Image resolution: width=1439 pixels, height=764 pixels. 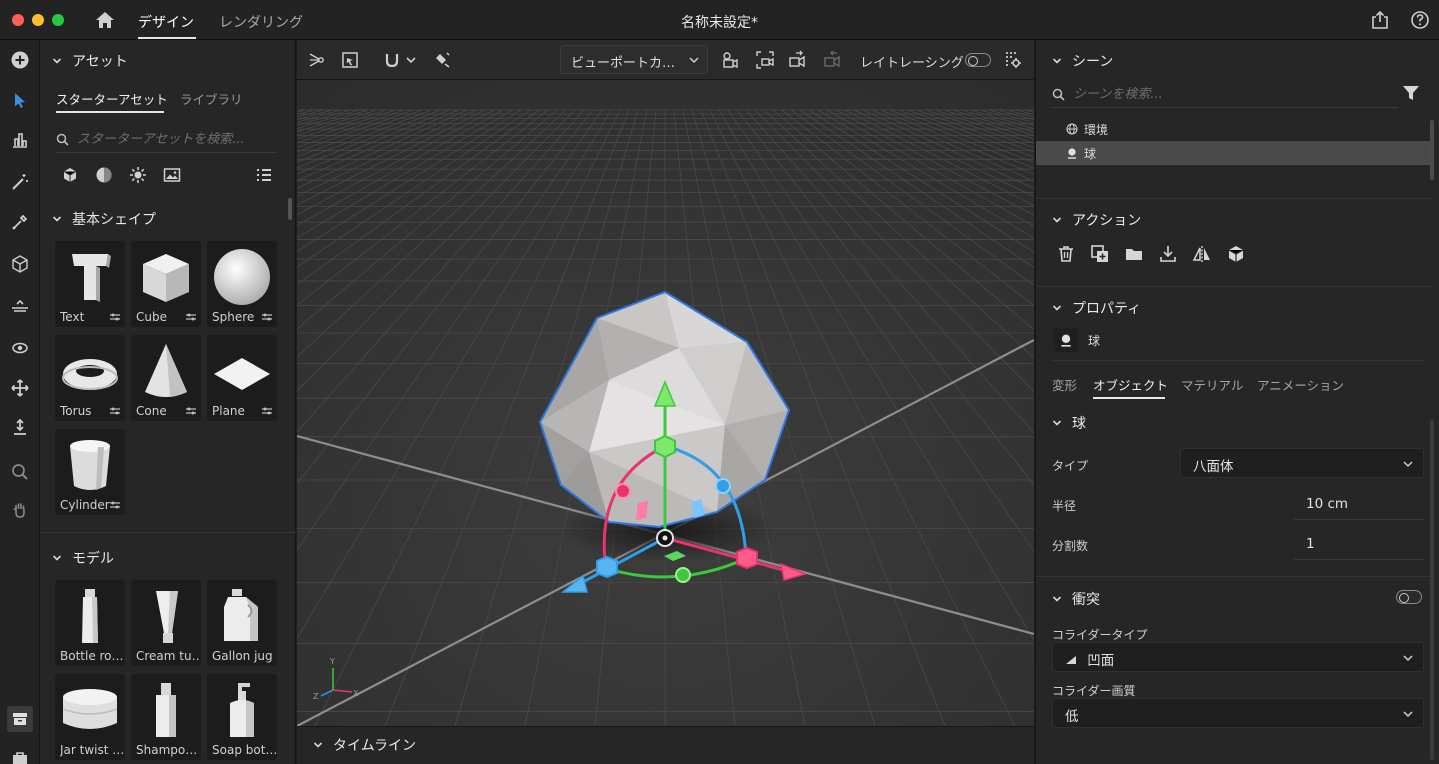 What do you see at coordinates (1432, 590) in the screenshot?
I see `properties-scrollbar` at bounding box center [1432, 590].